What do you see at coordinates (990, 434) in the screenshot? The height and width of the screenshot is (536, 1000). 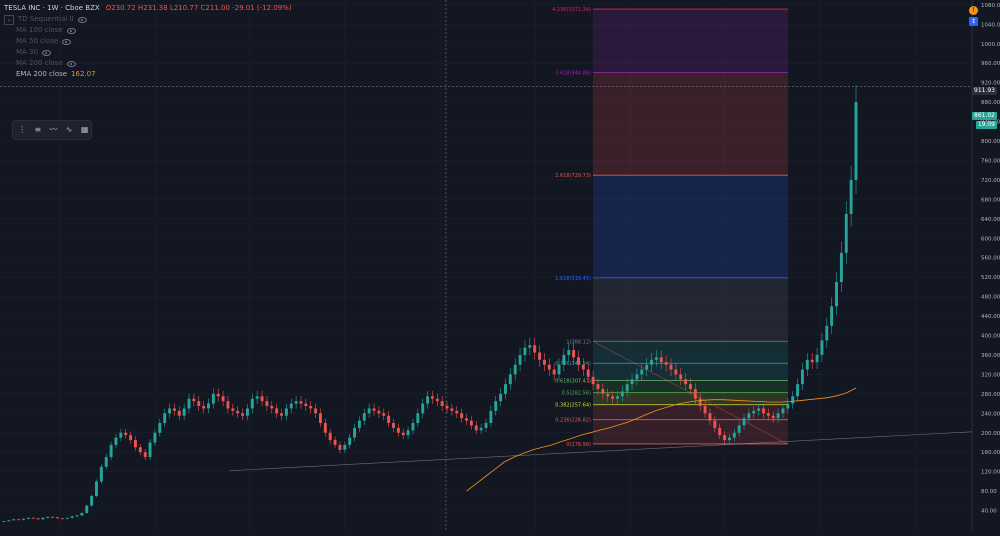 I see `y-tick-label: 200.00` at bounding box center [990, 434].